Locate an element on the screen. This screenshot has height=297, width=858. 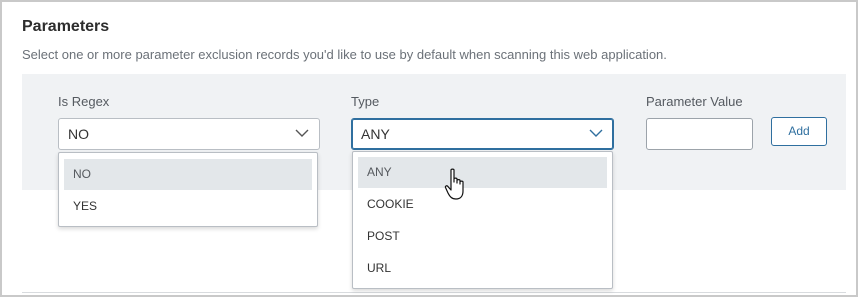
parameter-value-label: Parameter Value is located at coordinates (694, 101).